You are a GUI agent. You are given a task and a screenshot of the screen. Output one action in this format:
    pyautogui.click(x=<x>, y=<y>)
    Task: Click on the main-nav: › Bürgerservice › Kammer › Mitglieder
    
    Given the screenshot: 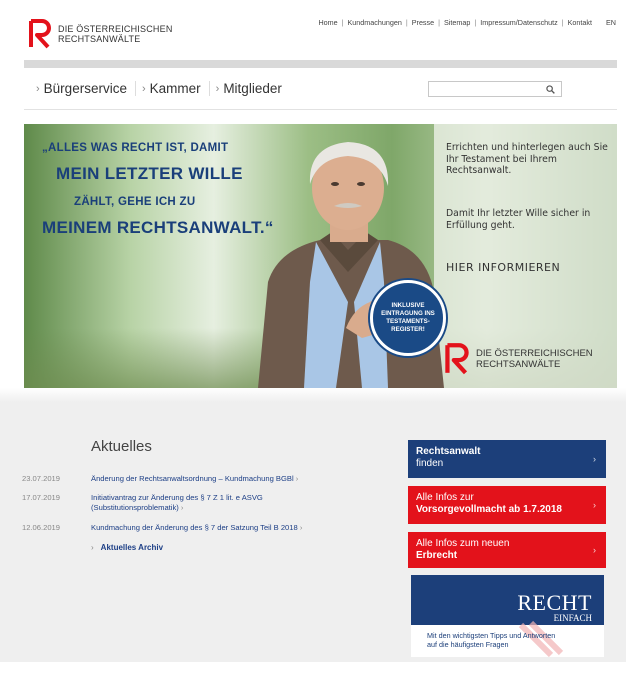 What is the action you would take?
    pyautogui.click(x=320, y=89)
    